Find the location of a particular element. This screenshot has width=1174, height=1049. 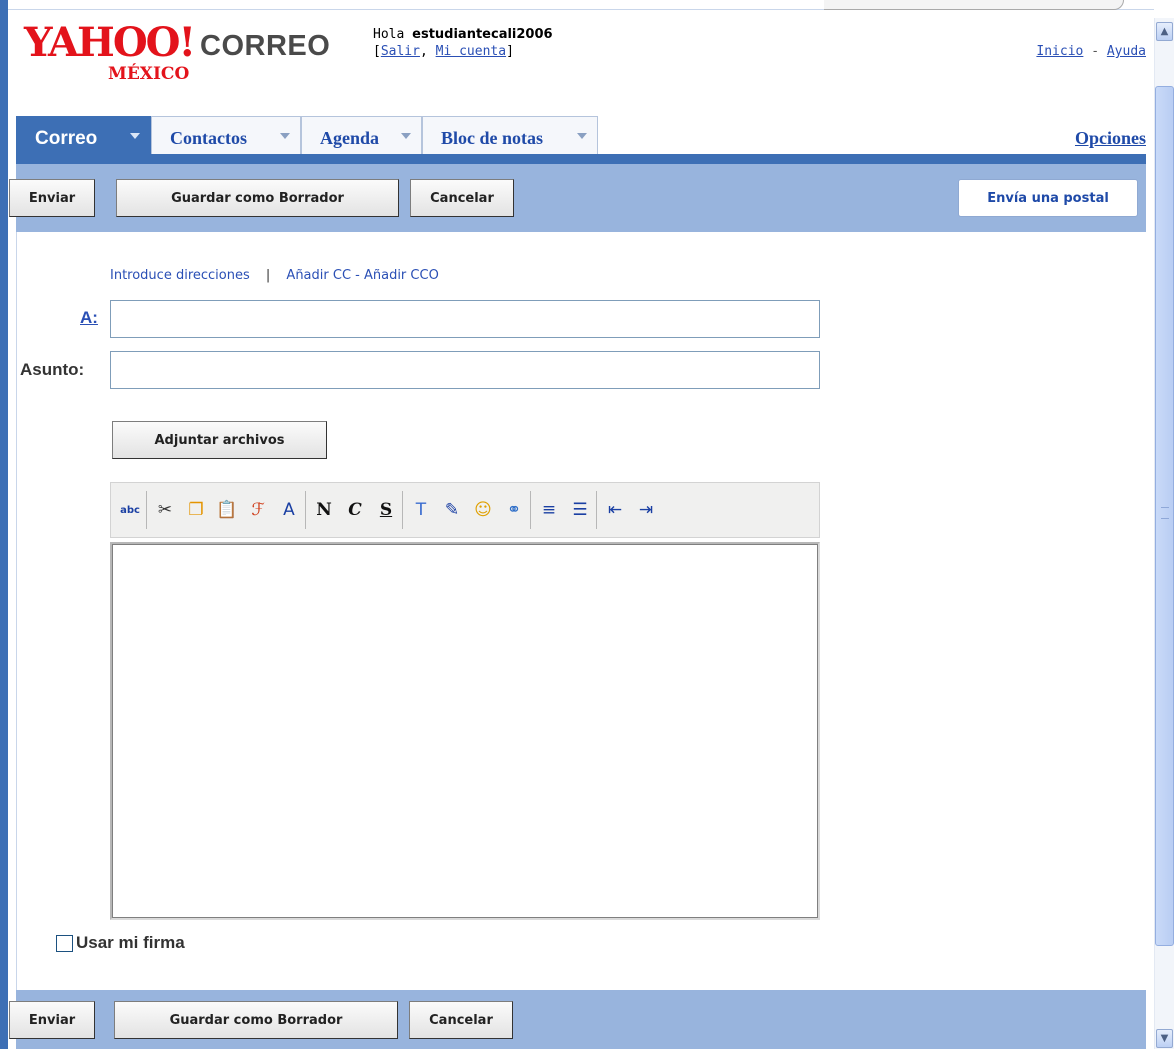

yahoo-logo: YAHOO! MÉXICO is located at coordinates (119, 58).